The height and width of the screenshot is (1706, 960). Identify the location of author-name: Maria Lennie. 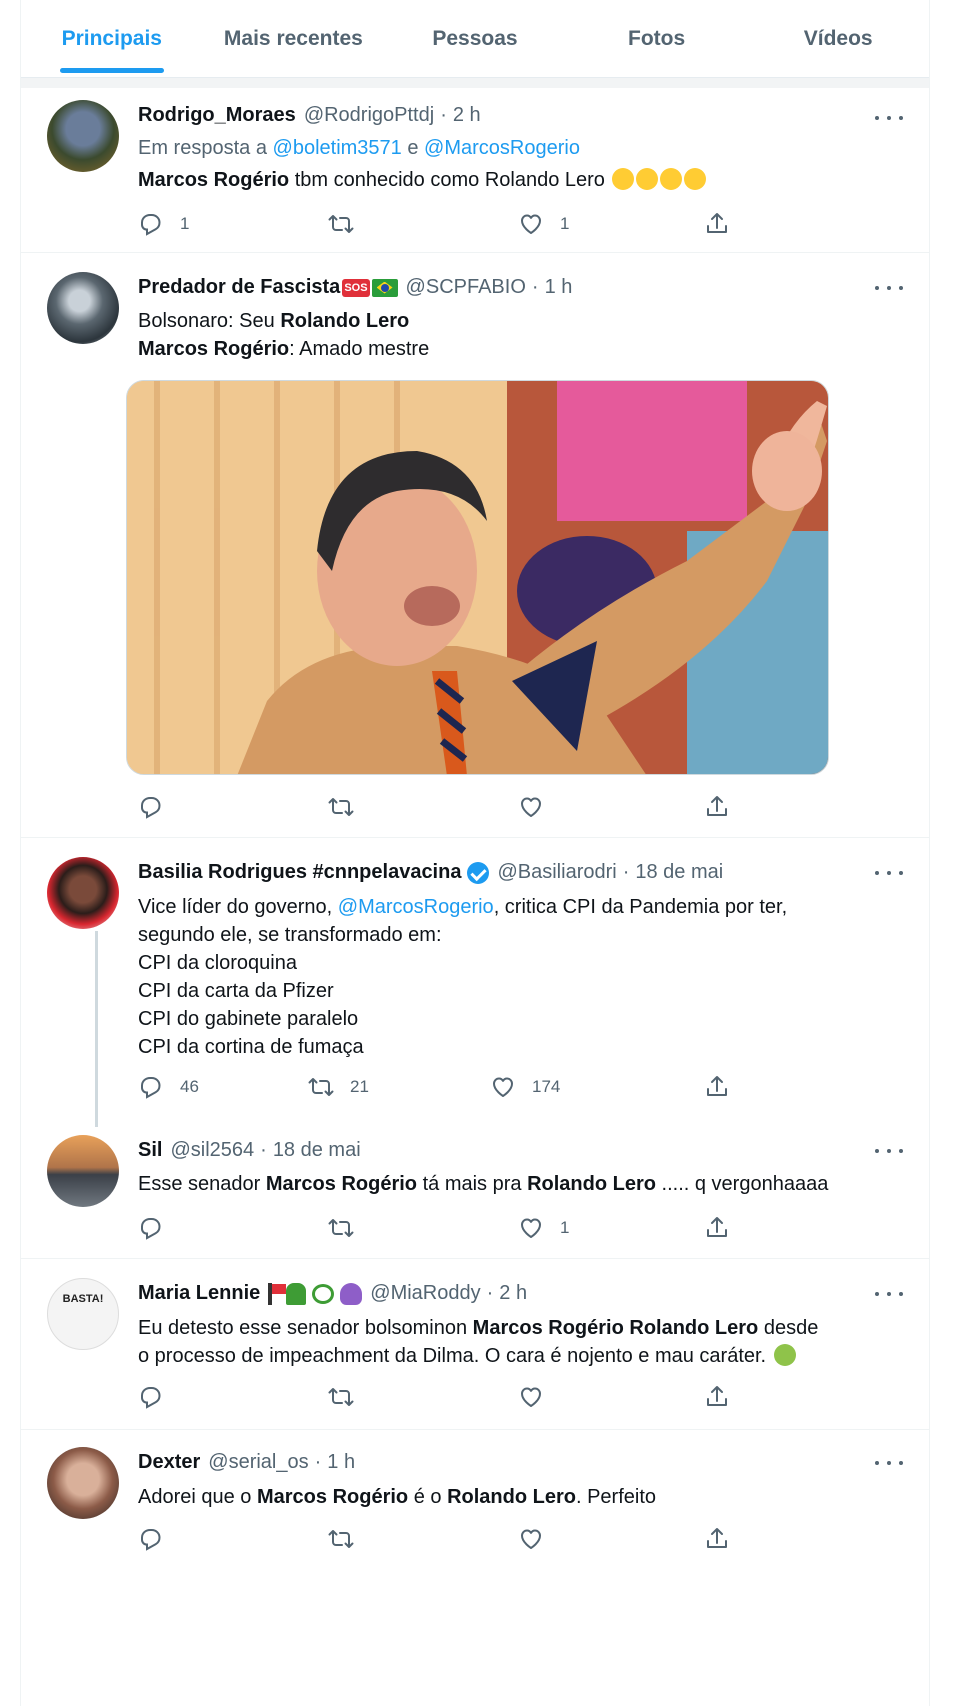
(199, 1293).